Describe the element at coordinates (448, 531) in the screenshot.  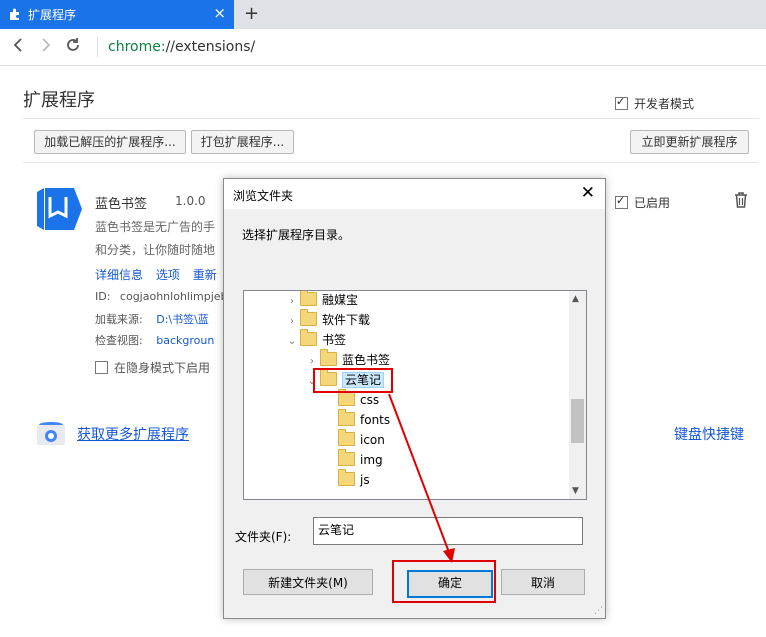
I see `folder-input: 云笔记` at that location.